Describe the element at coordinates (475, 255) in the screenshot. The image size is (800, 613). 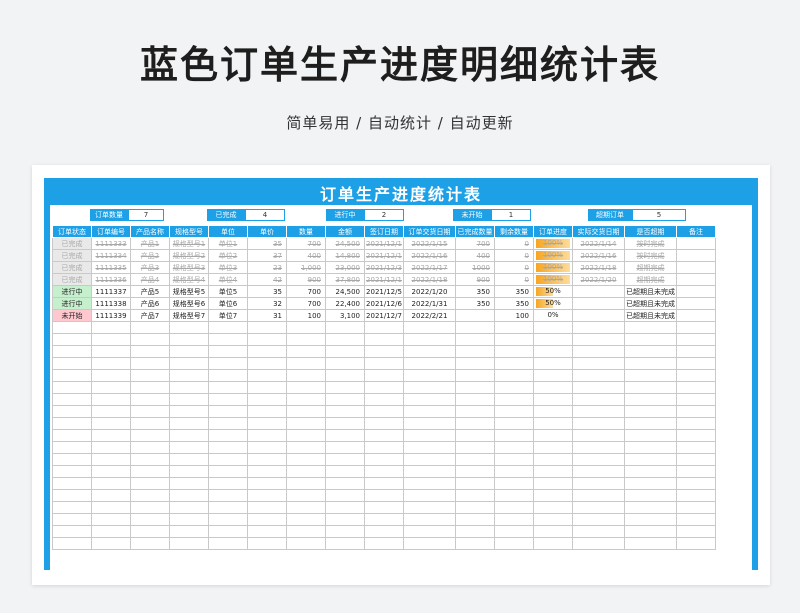
I see `cell-done-qty: 400` at that location.